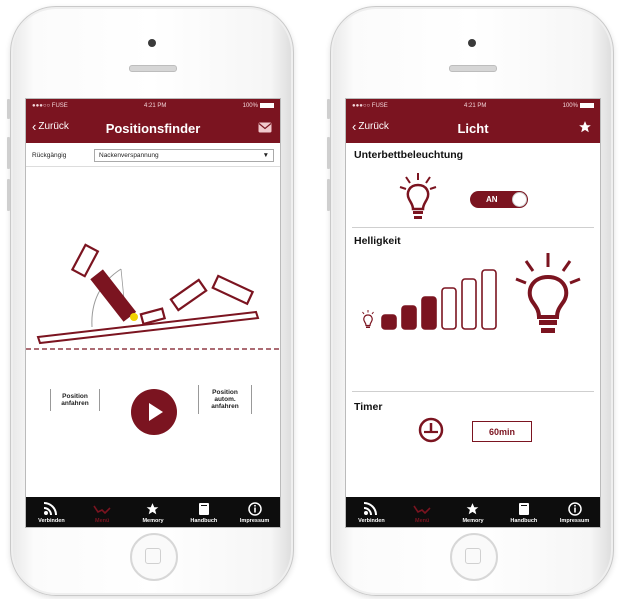 The height and width of the screenshot is (599, 622). I want to click on bed-position-illustration, so click(153, 296).